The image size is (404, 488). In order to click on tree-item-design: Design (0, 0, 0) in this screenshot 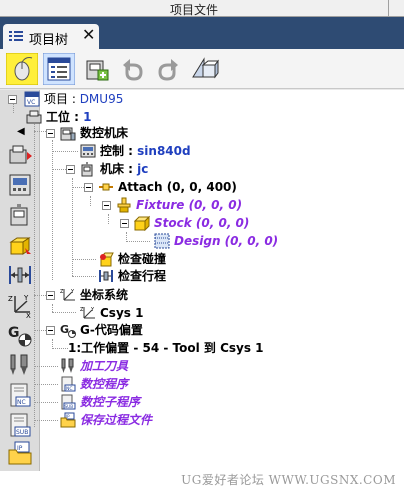, I will do `click(222, 241)`.